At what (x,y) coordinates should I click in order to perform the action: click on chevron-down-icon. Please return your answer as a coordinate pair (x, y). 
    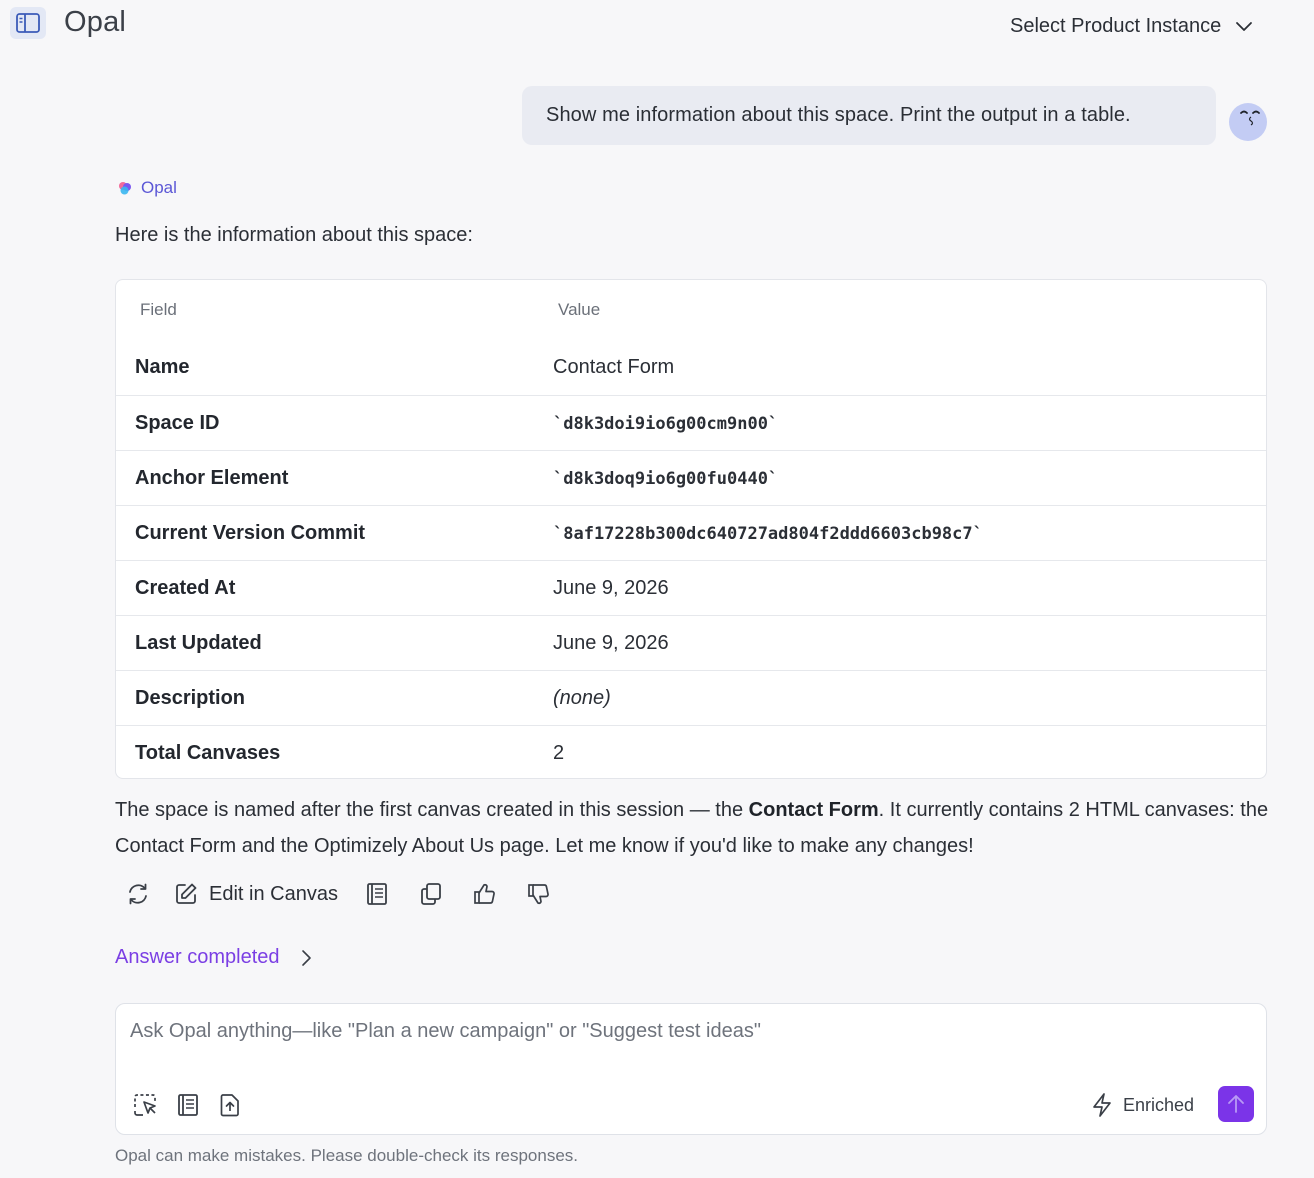
    Looking at the image, I should click on (1244, 26).